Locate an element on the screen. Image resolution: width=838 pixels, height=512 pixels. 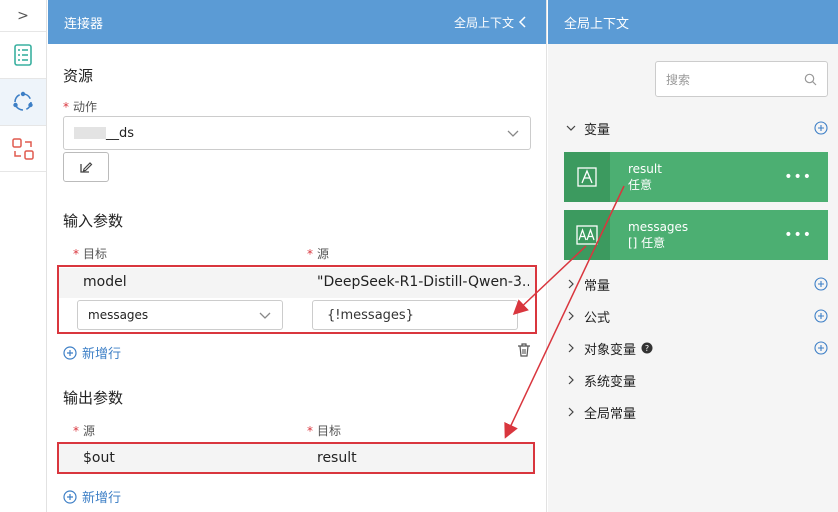
add-input-row-button: 新增行 is located at coordinates (92, 352).